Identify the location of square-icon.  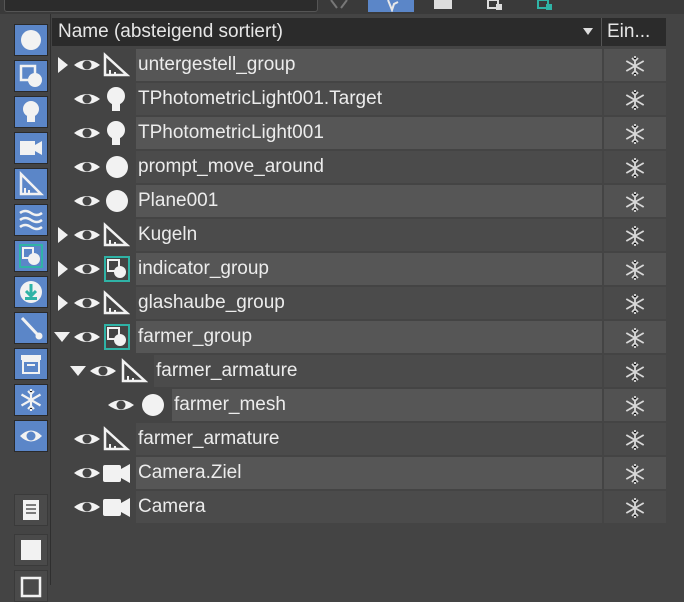
(31, 550).